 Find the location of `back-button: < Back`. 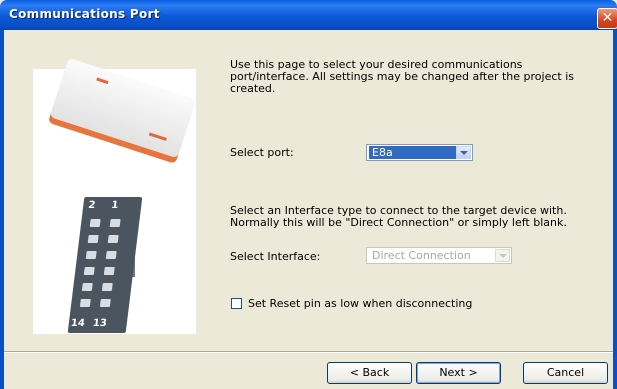

back-button: < Back is located at coordinates (369, 373).